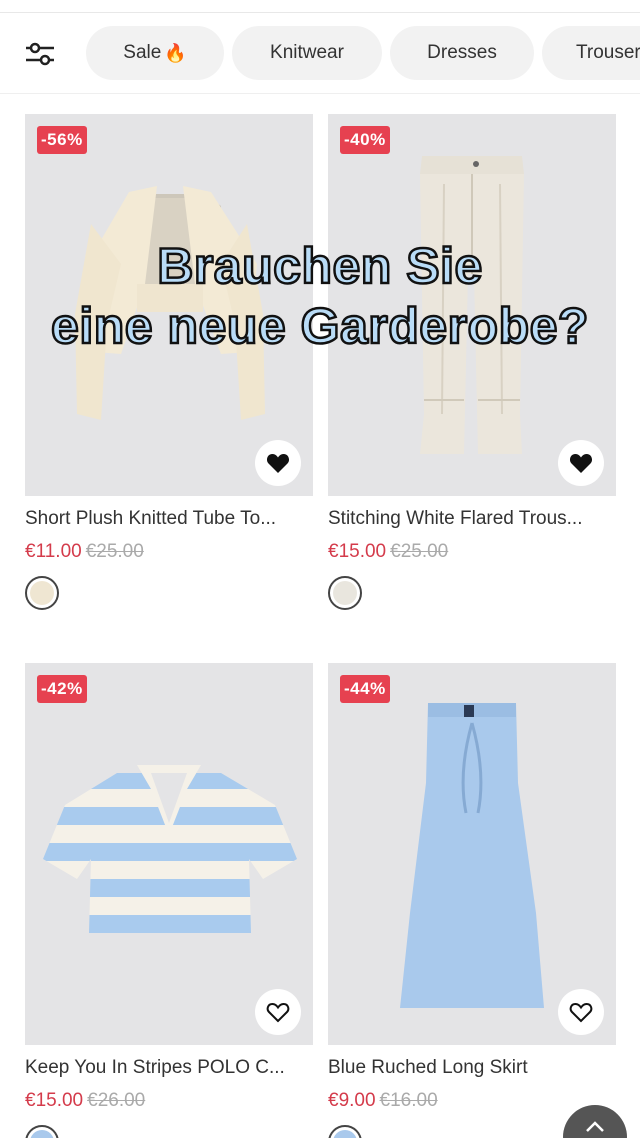 The height and width of the screenshot is (1138, 640). What do you see at coordinates (116, 1100) in the screenshot?
I see `original-price: €26.00` at bounding box center [116, 1100].